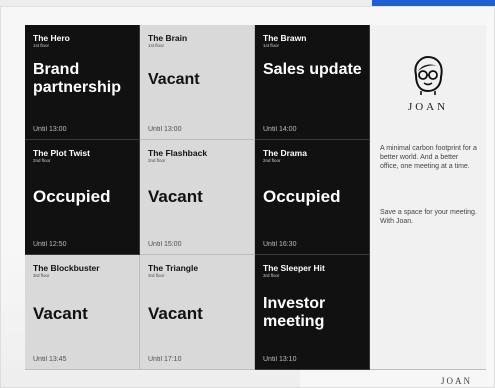 The width and height of the screenshot is (495, 388). I want to click on room-until: Until 17:10, so click(165, 359).